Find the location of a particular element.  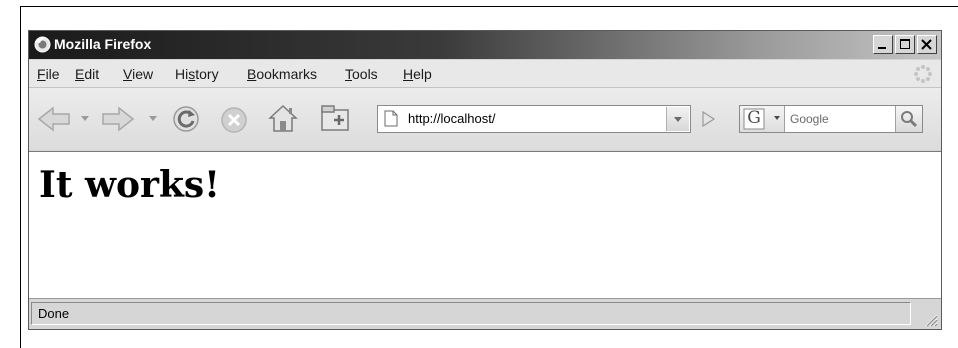

title-bar: Mozilla Firefox is located at coordinates (485, 45).